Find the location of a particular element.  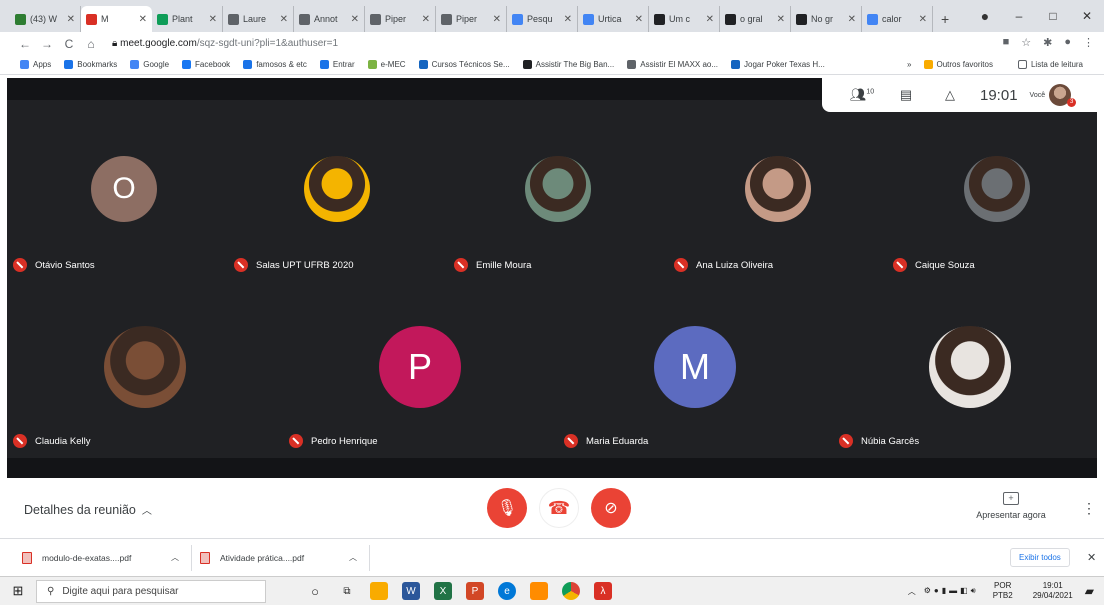

participant-name: Núbia Garcês is located at coordinates (890, 441).